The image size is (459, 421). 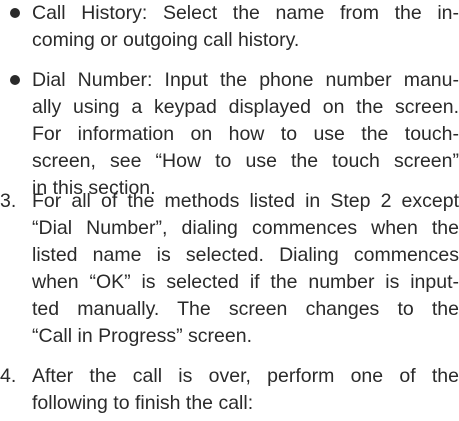 What do you see at coordinates (245, 134) in the screenshot?
I see `bullet-line: For information on how to use the touch-` at bounding box center [245, 134].